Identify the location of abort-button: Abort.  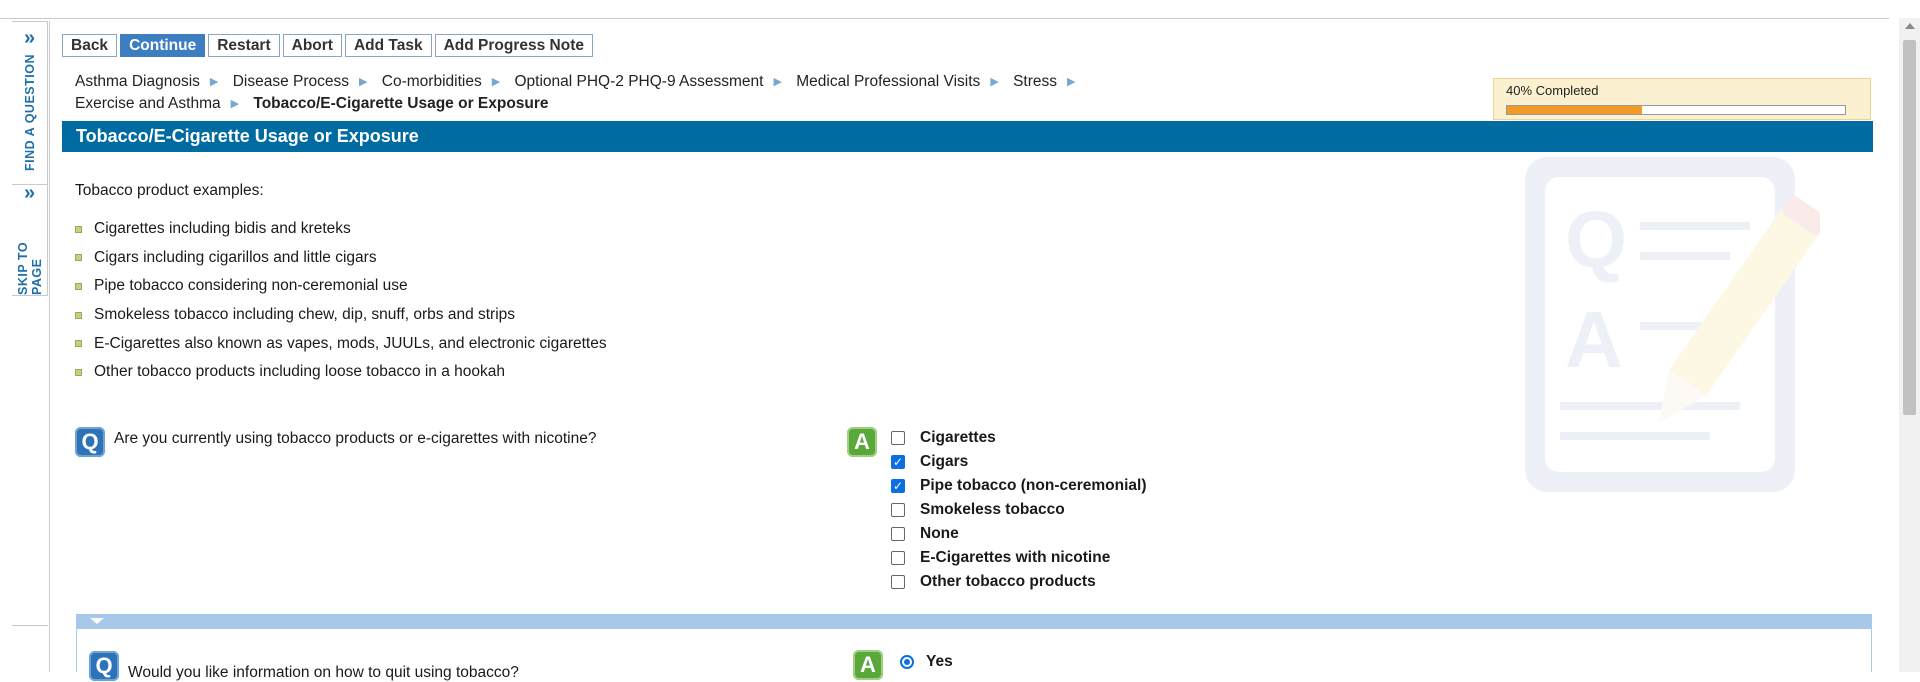
(312, 45).